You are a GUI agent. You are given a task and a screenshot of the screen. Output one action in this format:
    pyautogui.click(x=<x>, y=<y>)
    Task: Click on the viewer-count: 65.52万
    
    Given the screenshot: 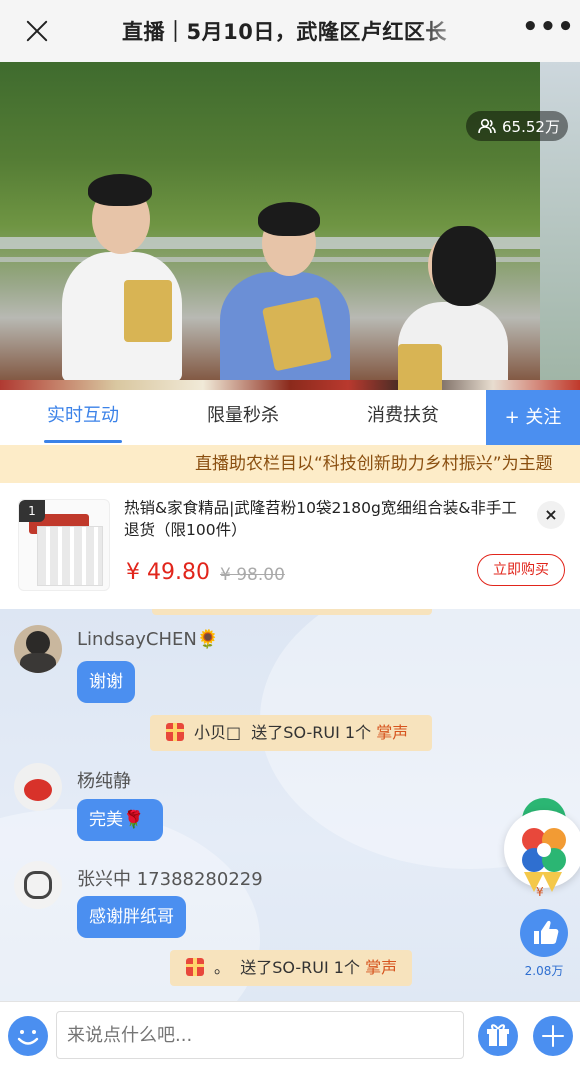 What is the action you would take?
    pyautogui.click(x=517, y=126)
    